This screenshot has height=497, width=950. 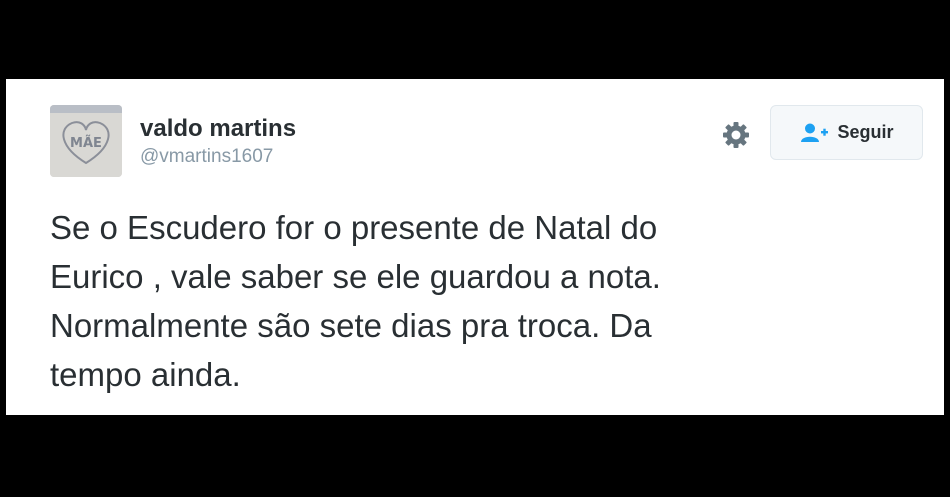 I want to click on gear-icon, so click(x=736, y=135).